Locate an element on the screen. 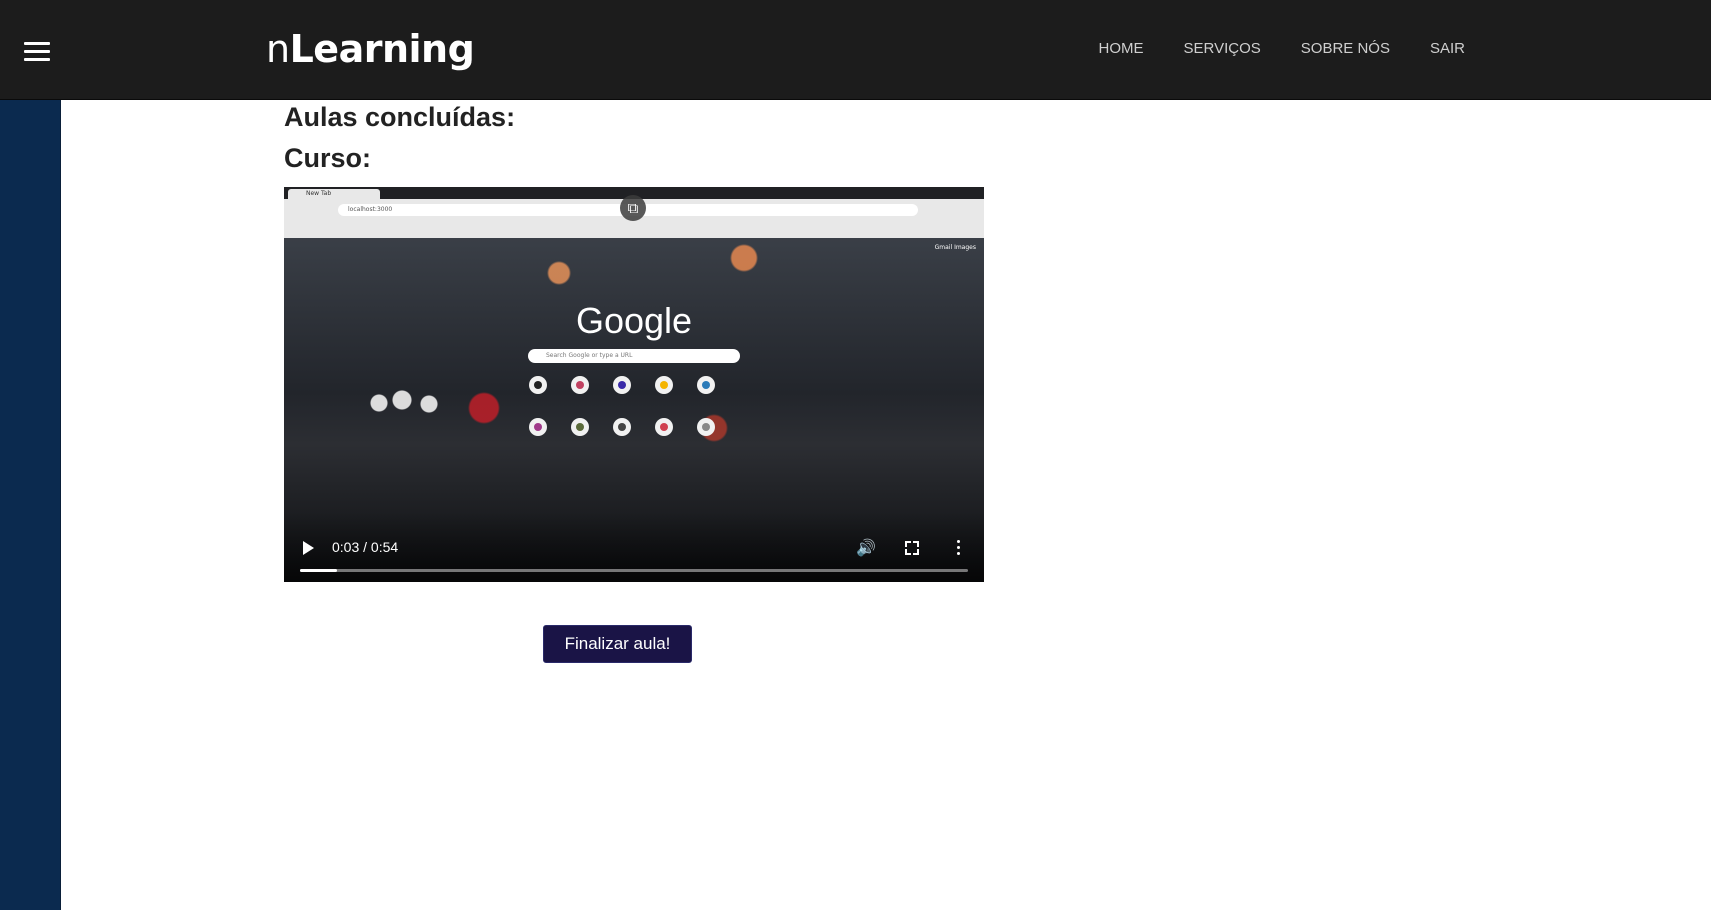  video-frame-top-links: Gmail Images is located at coordinates (955, 247).